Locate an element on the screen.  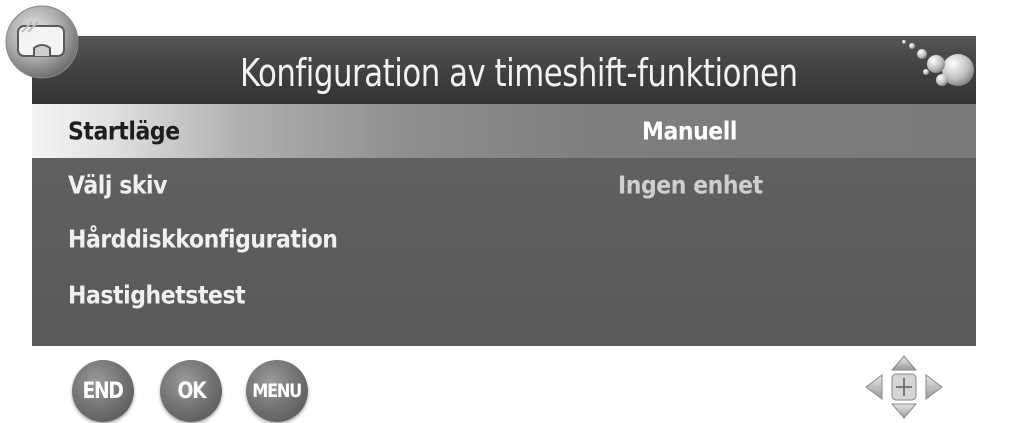
menu-item-label: Välj skiv is located at coordinates (118, 185).